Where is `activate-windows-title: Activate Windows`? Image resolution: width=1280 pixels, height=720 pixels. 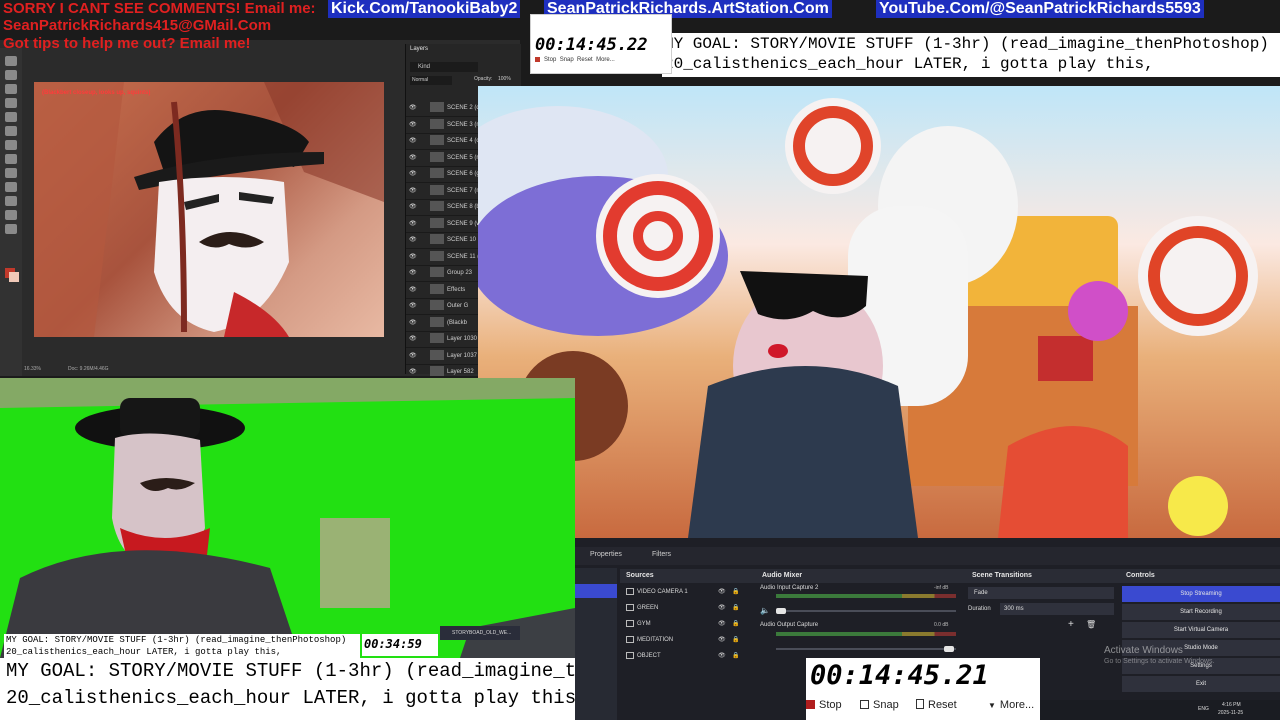
activate-windows-title: Activate Windows is located at coordinates (1143, 650).